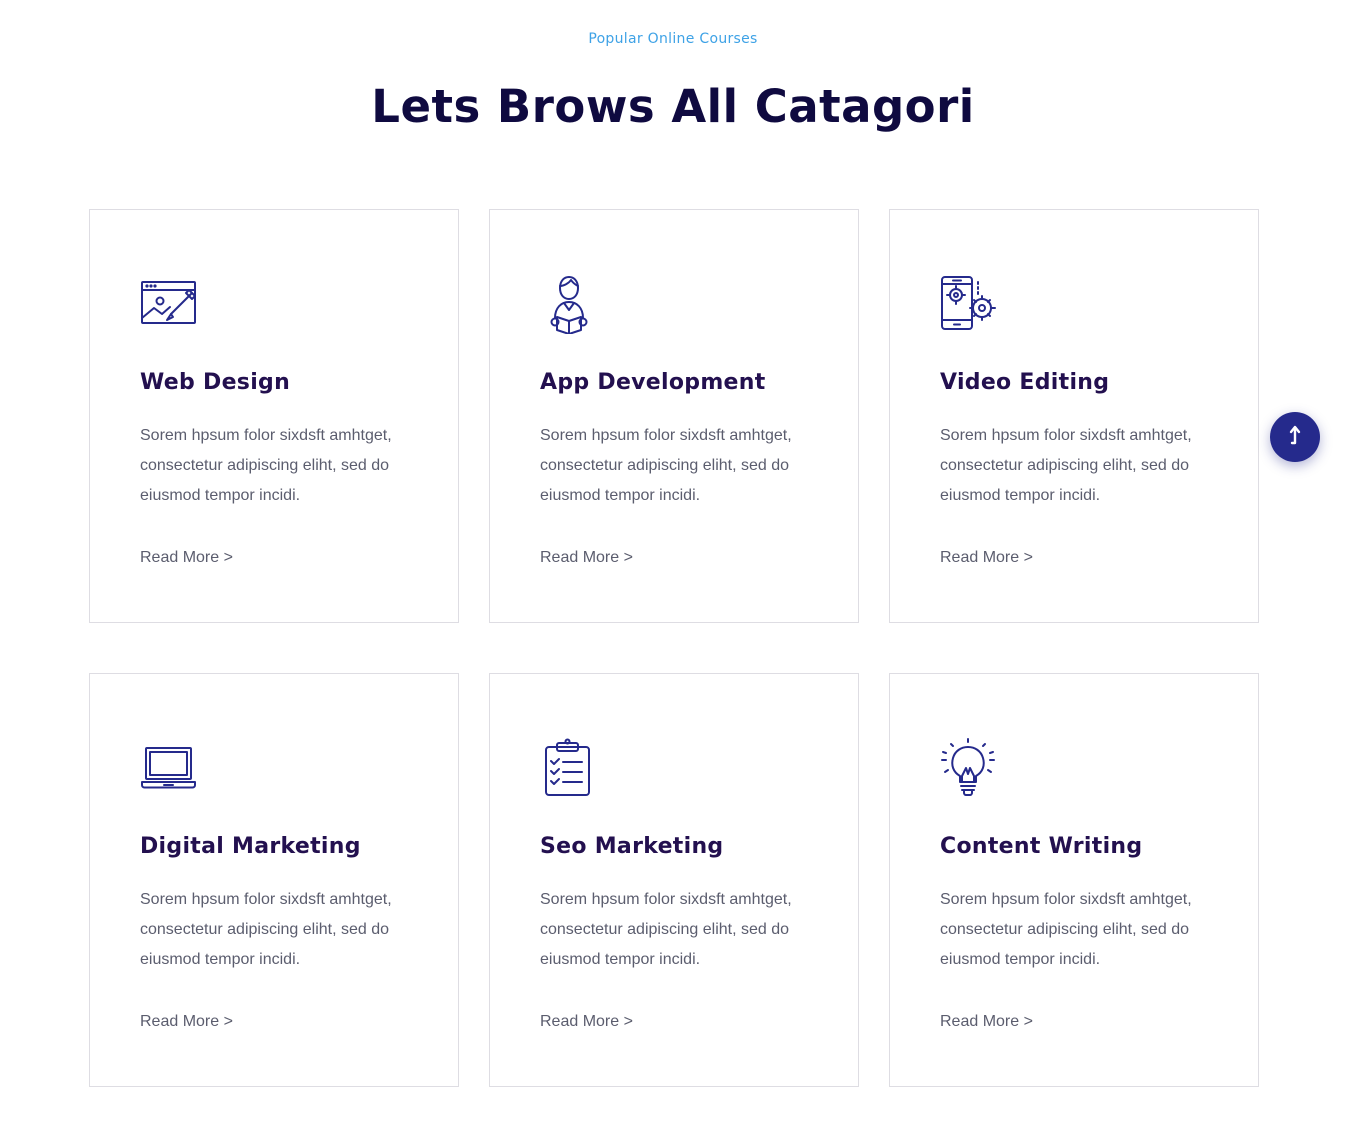  What do you see at coordinates (170, 304) in the screenshot?
I see `web-design-icon` at bounding box center [170, 304].